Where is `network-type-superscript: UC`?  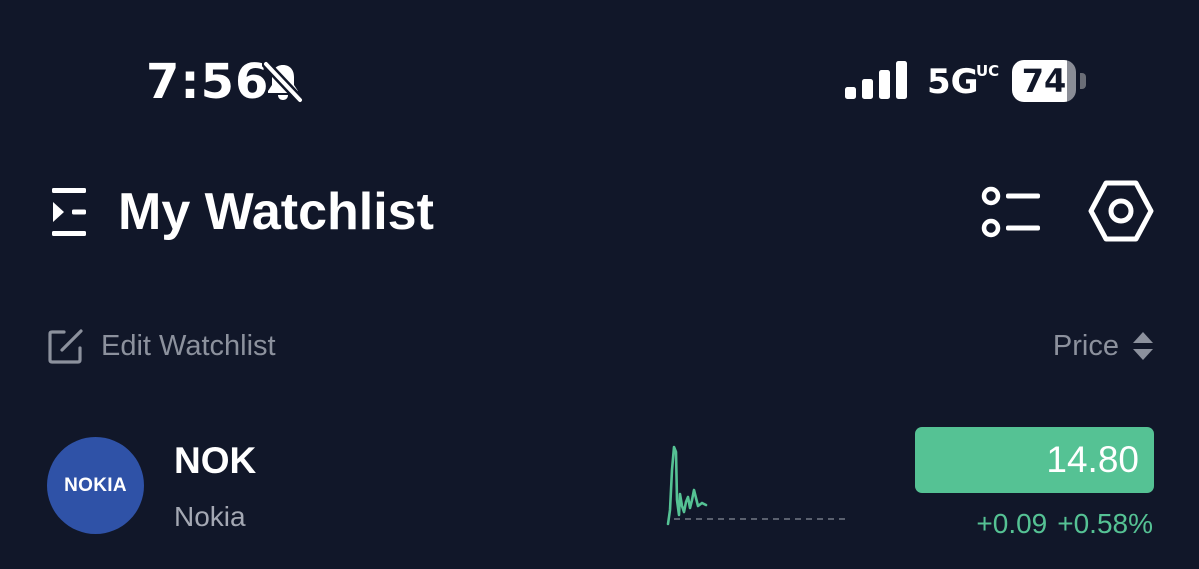 network-type-superscript: UC is located at coordinates (988, 71).